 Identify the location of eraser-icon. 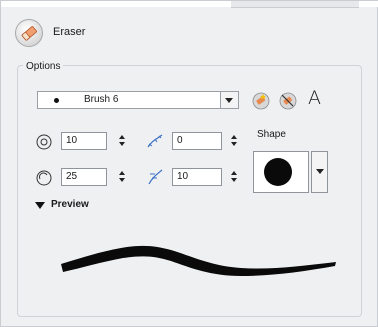
(29, 33).